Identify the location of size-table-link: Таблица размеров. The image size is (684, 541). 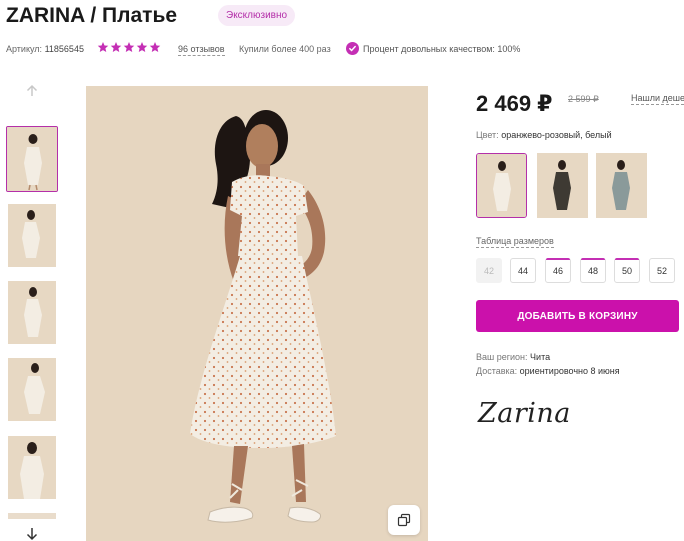
(515, 242).